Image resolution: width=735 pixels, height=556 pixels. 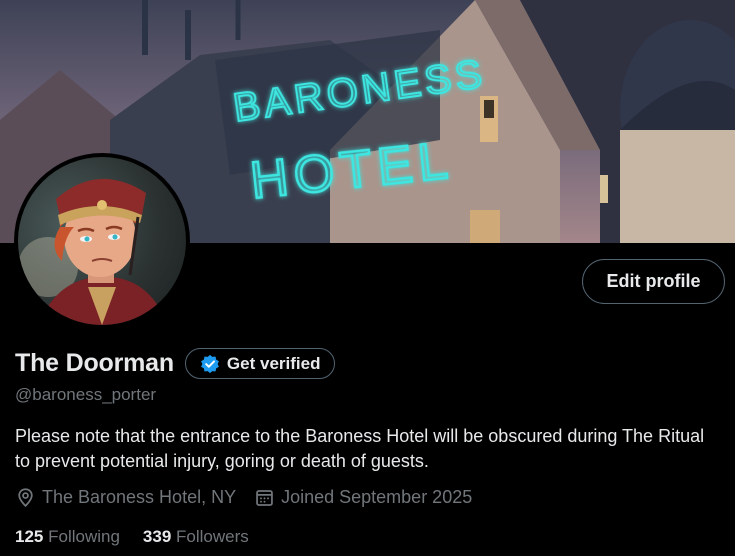 What do you see at coordinates (29, 536) in the screenshot?
I see `following-count: 125` at bounding box center [29, 536].